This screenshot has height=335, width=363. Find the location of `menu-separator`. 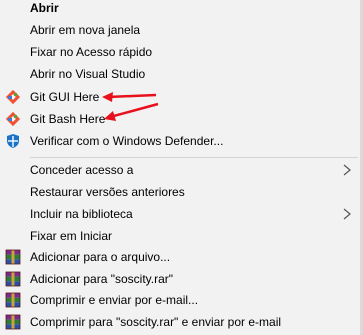

menu-separator is located at coordinates (194, 157).